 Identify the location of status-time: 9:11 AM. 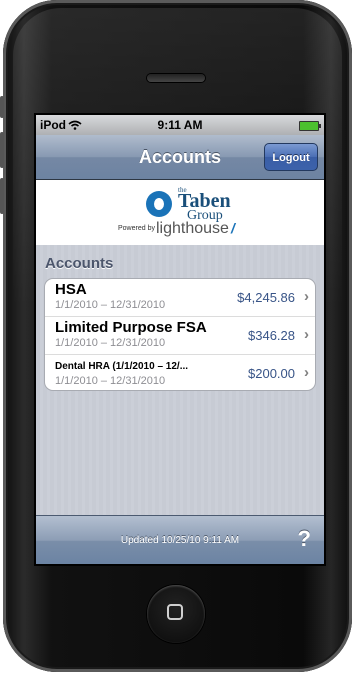
(180, 125).